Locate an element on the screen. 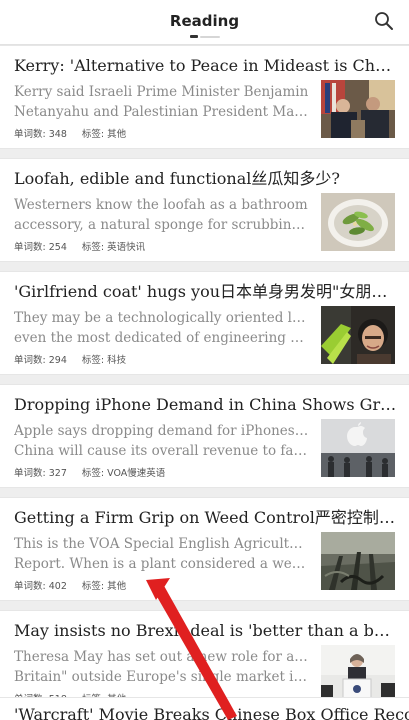 The width and height of the screenshot is (409, 720). article-title: Loofah, edible and functional丝瓜知多少? is located at coordinates (177, 178).